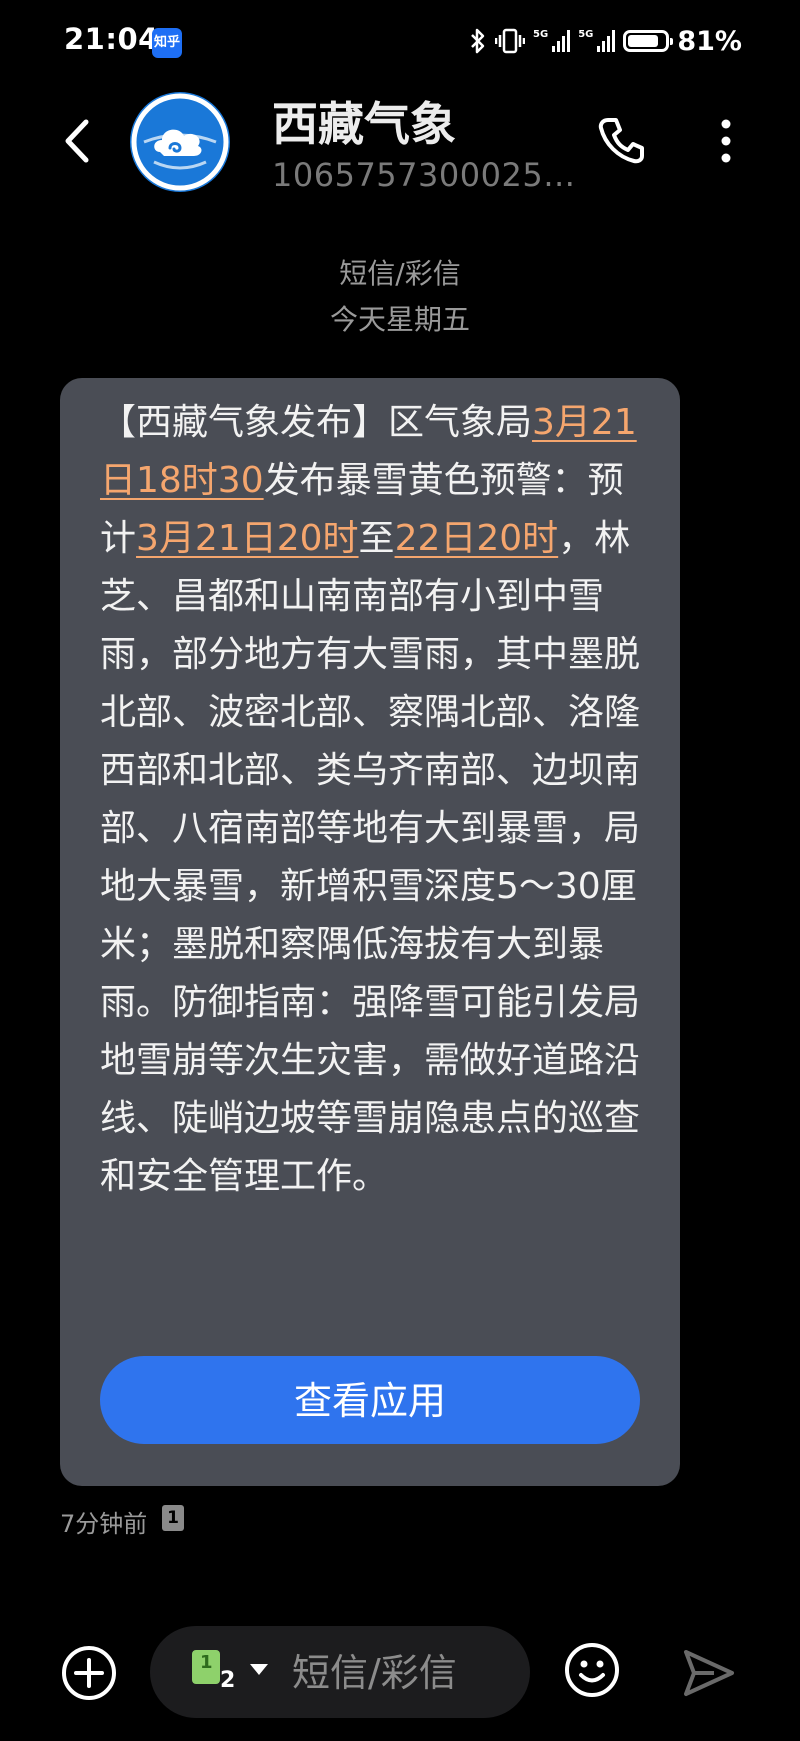  I want to click on signal-sim2-label: 5G, so click(586, 34).